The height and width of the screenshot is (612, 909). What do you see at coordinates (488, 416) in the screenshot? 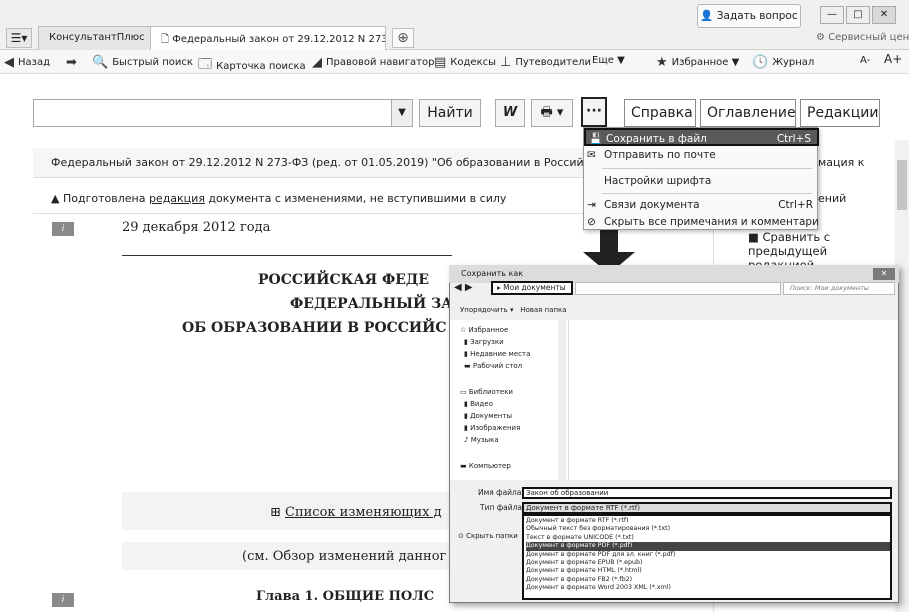
I see `tree-documents: ▮ Документы` at bounding box center [488, 416].